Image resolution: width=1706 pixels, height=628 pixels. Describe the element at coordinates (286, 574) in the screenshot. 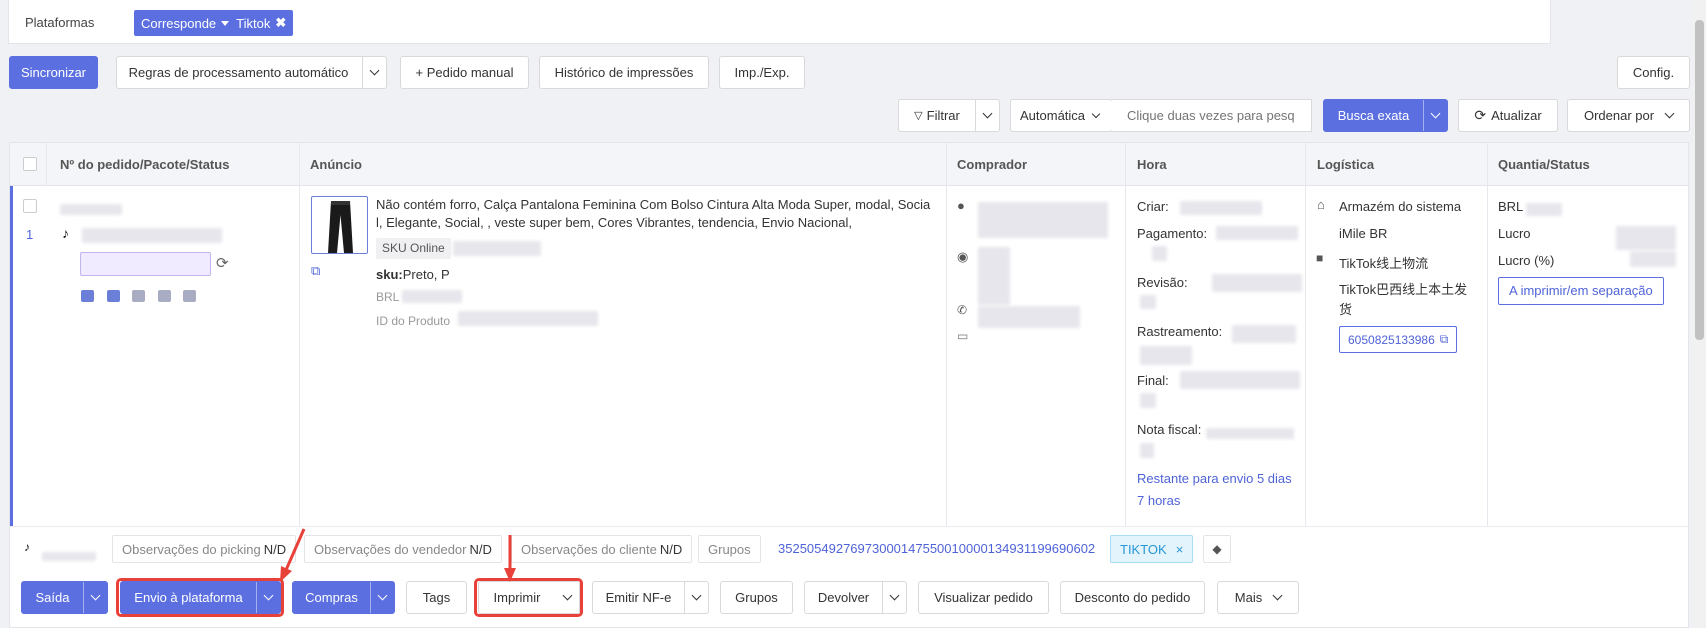

I see `arrowhead-send` at that location.